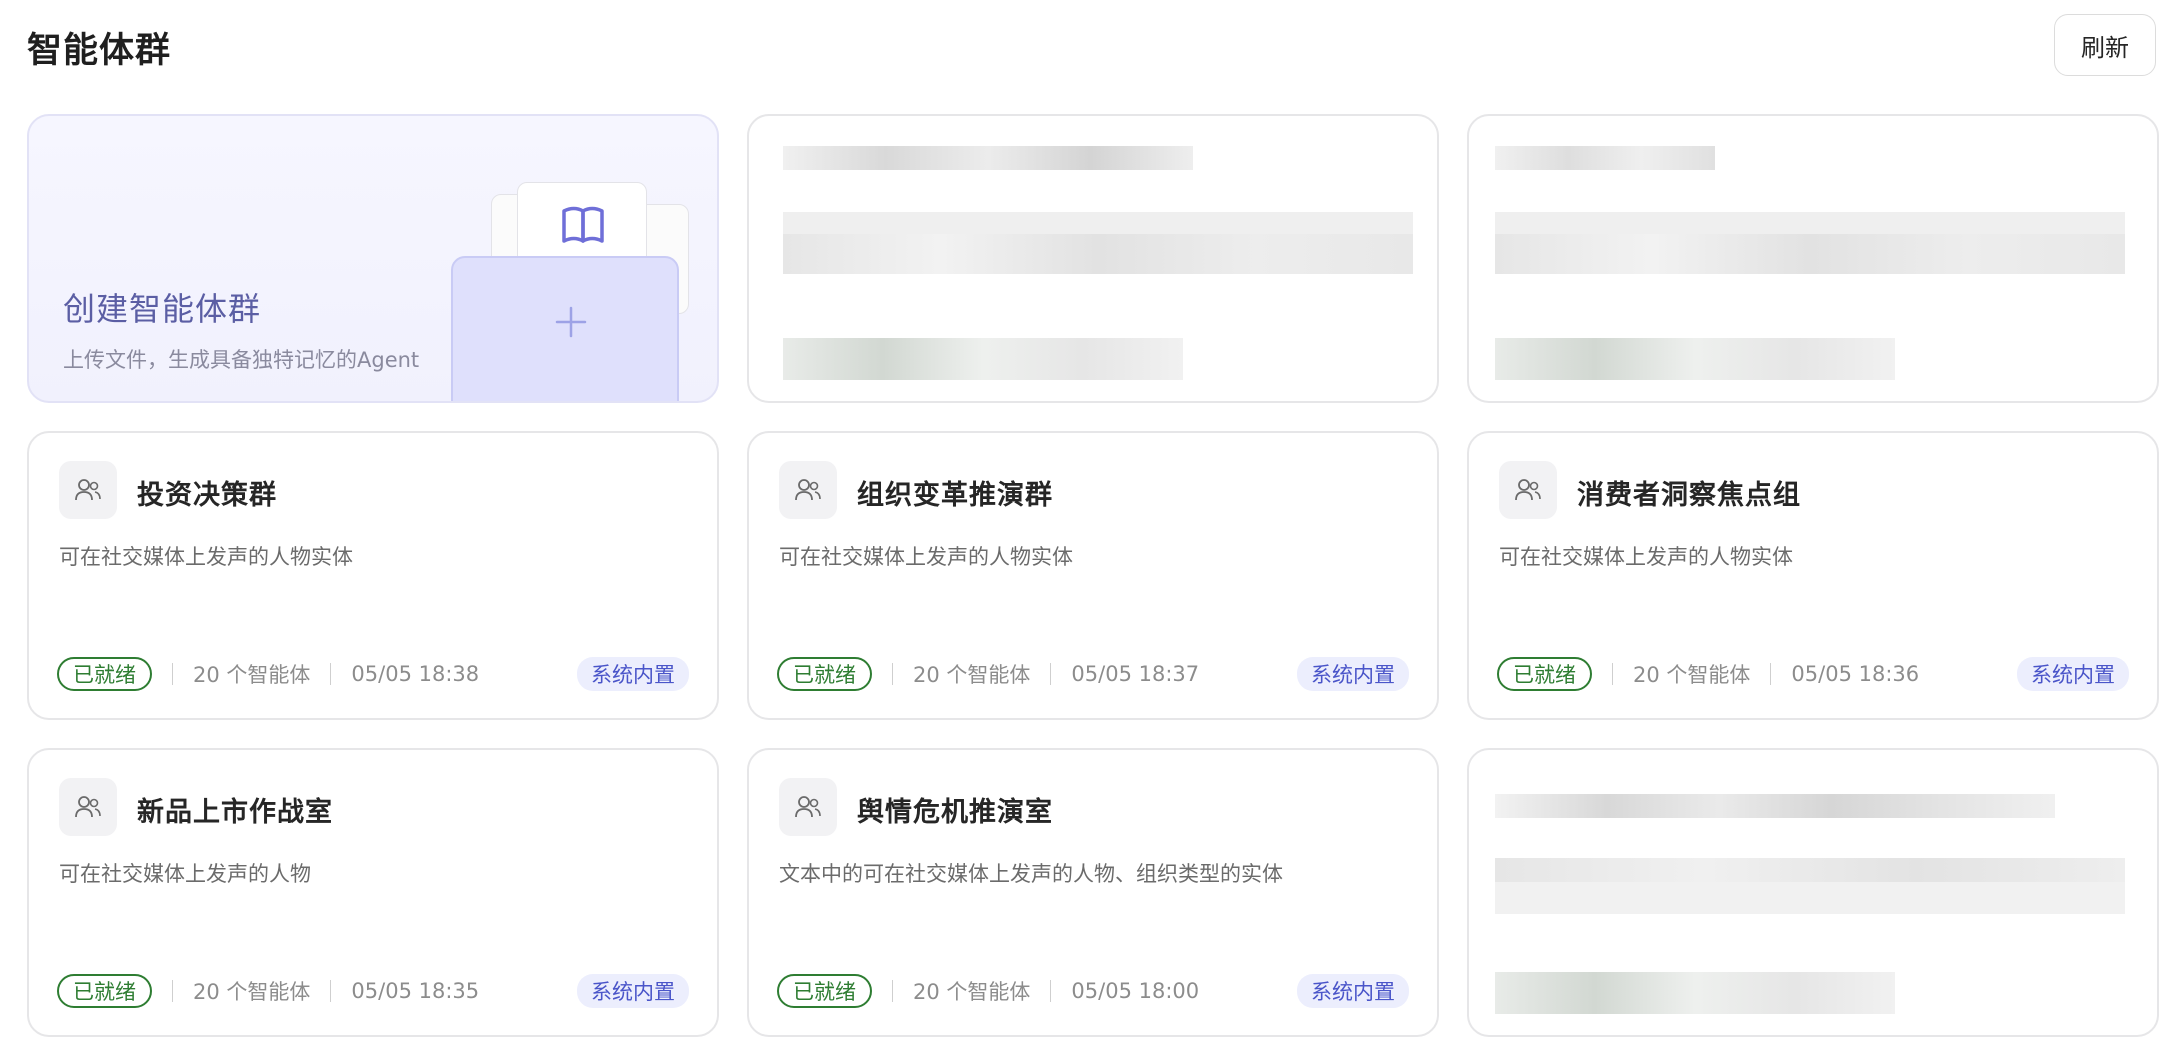  What do you see at coordinates (1135, 991) in the screenshot?
I see `timestamp: 05/05 18:00` at bounding box center [1135, 991].